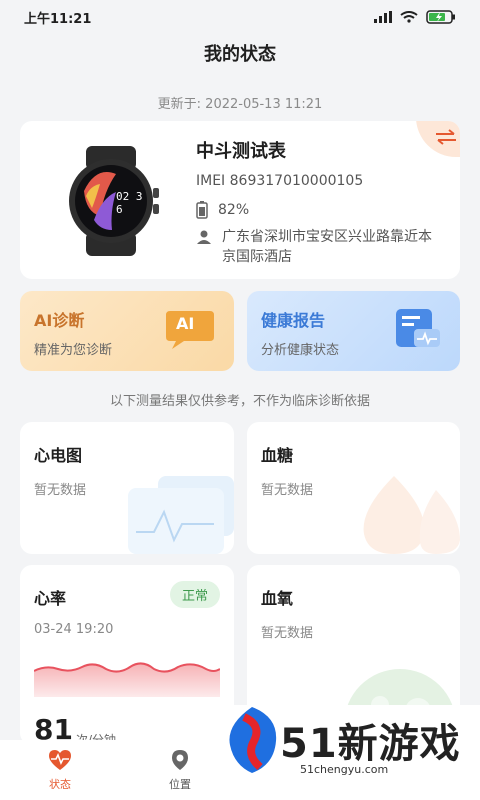  I want to click on device-name: 中斗测试表, so click(241, 151).